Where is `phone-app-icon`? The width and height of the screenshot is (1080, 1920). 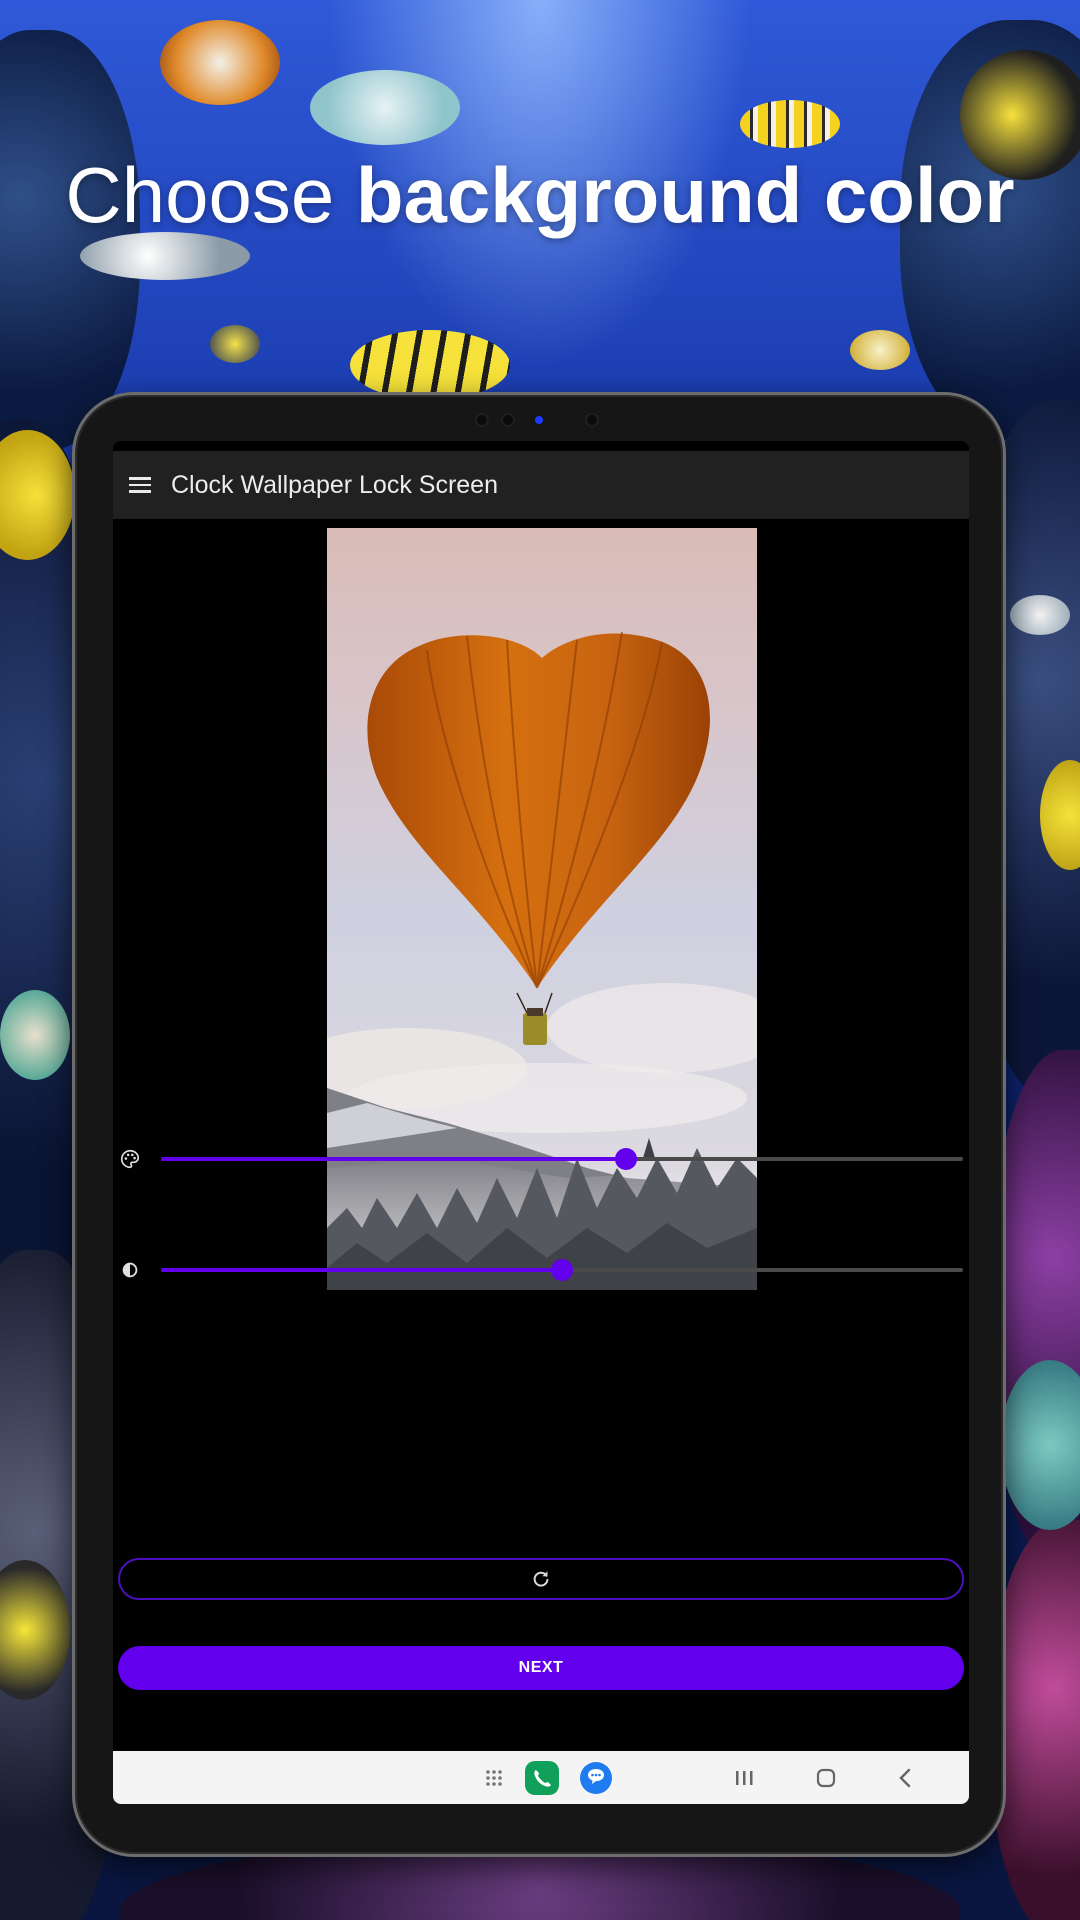
phone-app-icon is located at coordinates (542, 1778).